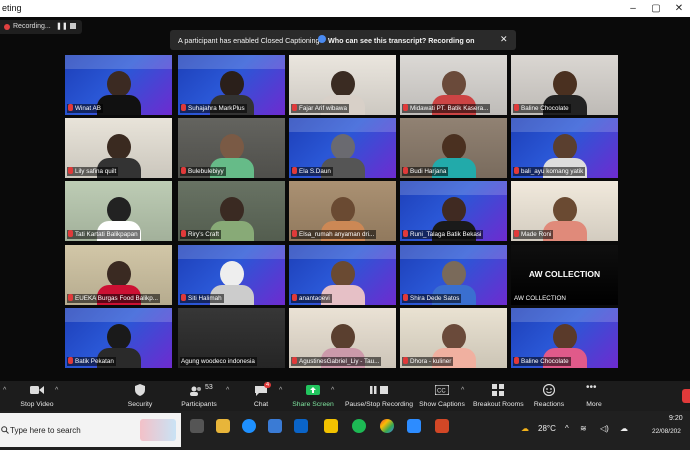 This screenshot has width=690, height=450. I want to click on share-screen-button: Share Screen, so click(313, 396).